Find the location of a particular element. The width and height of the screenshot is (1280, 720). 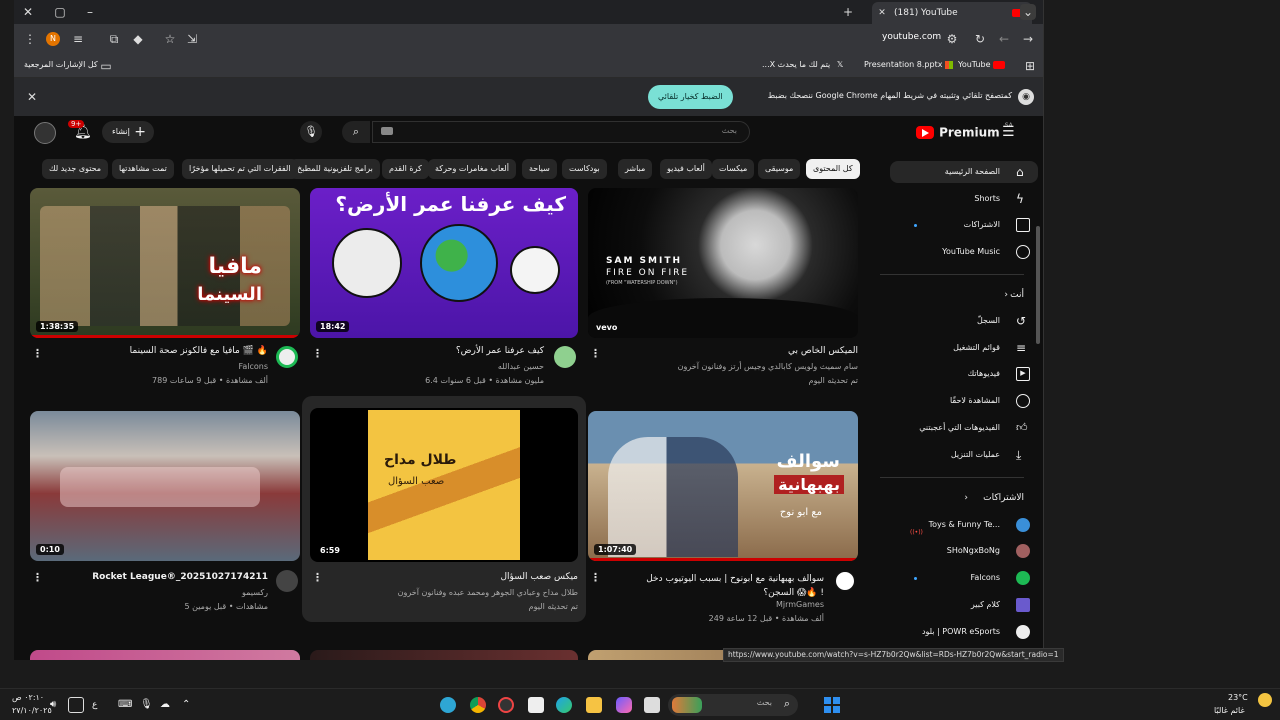

sidebar-item-shorts: Shorts ϟ is located at coordinates (964, 199).